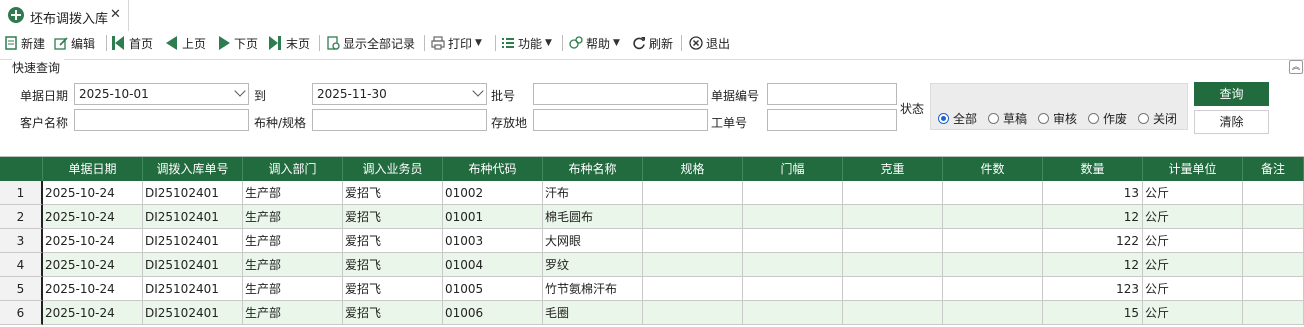 The image size is (1304, 327). Describe the element at coordinates (493, 193) in the screenshot. I see `cell-fabric-code: 01002` at that location.